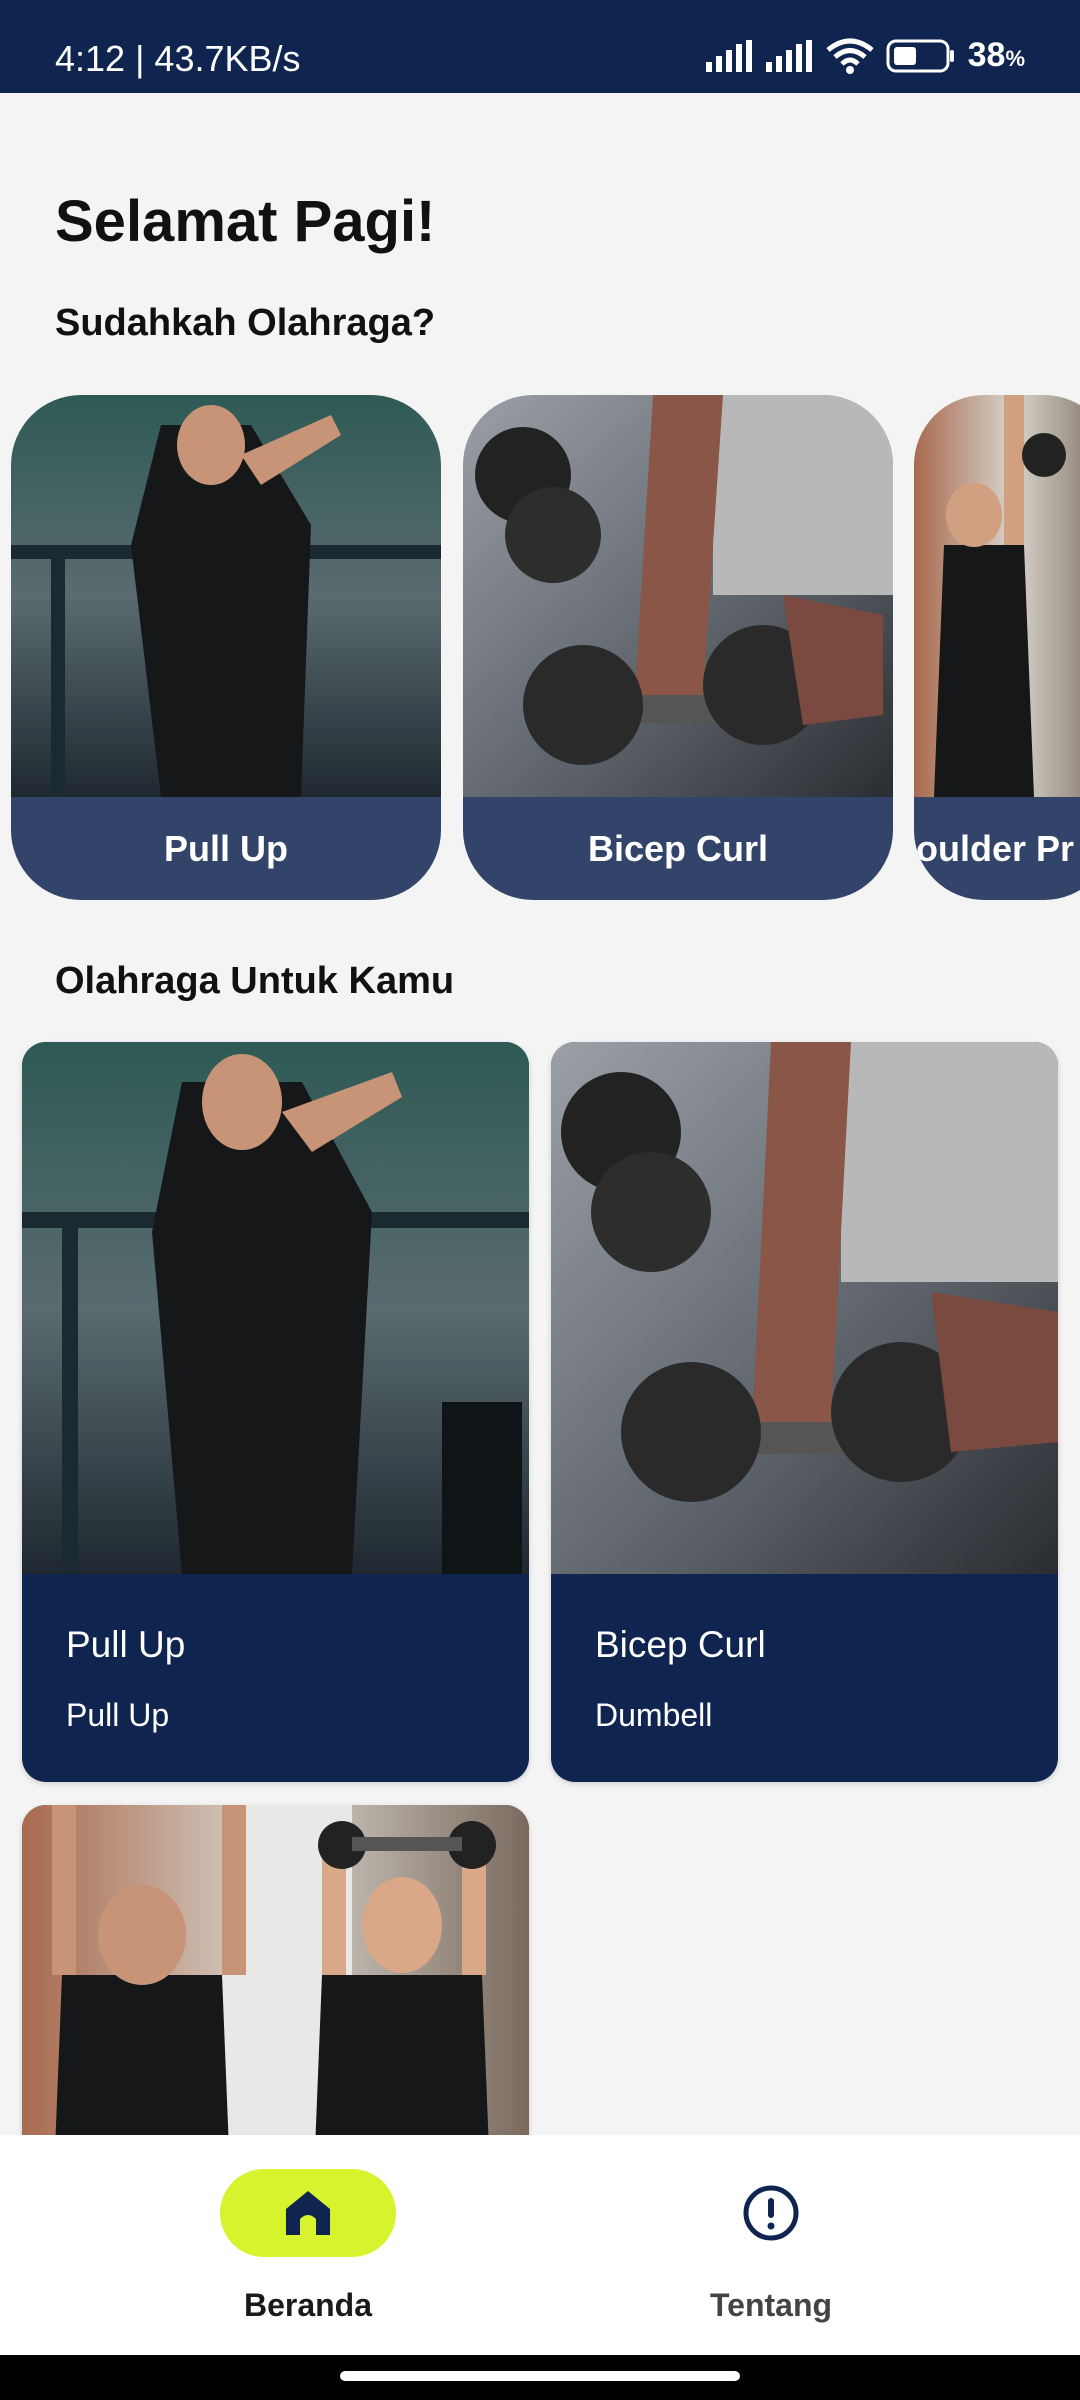  What do you see at coordinates (540, 2245) in the screenshot?
I see `bottom-navigation: Beranda Tentang` at bounding box center [540, 2245].